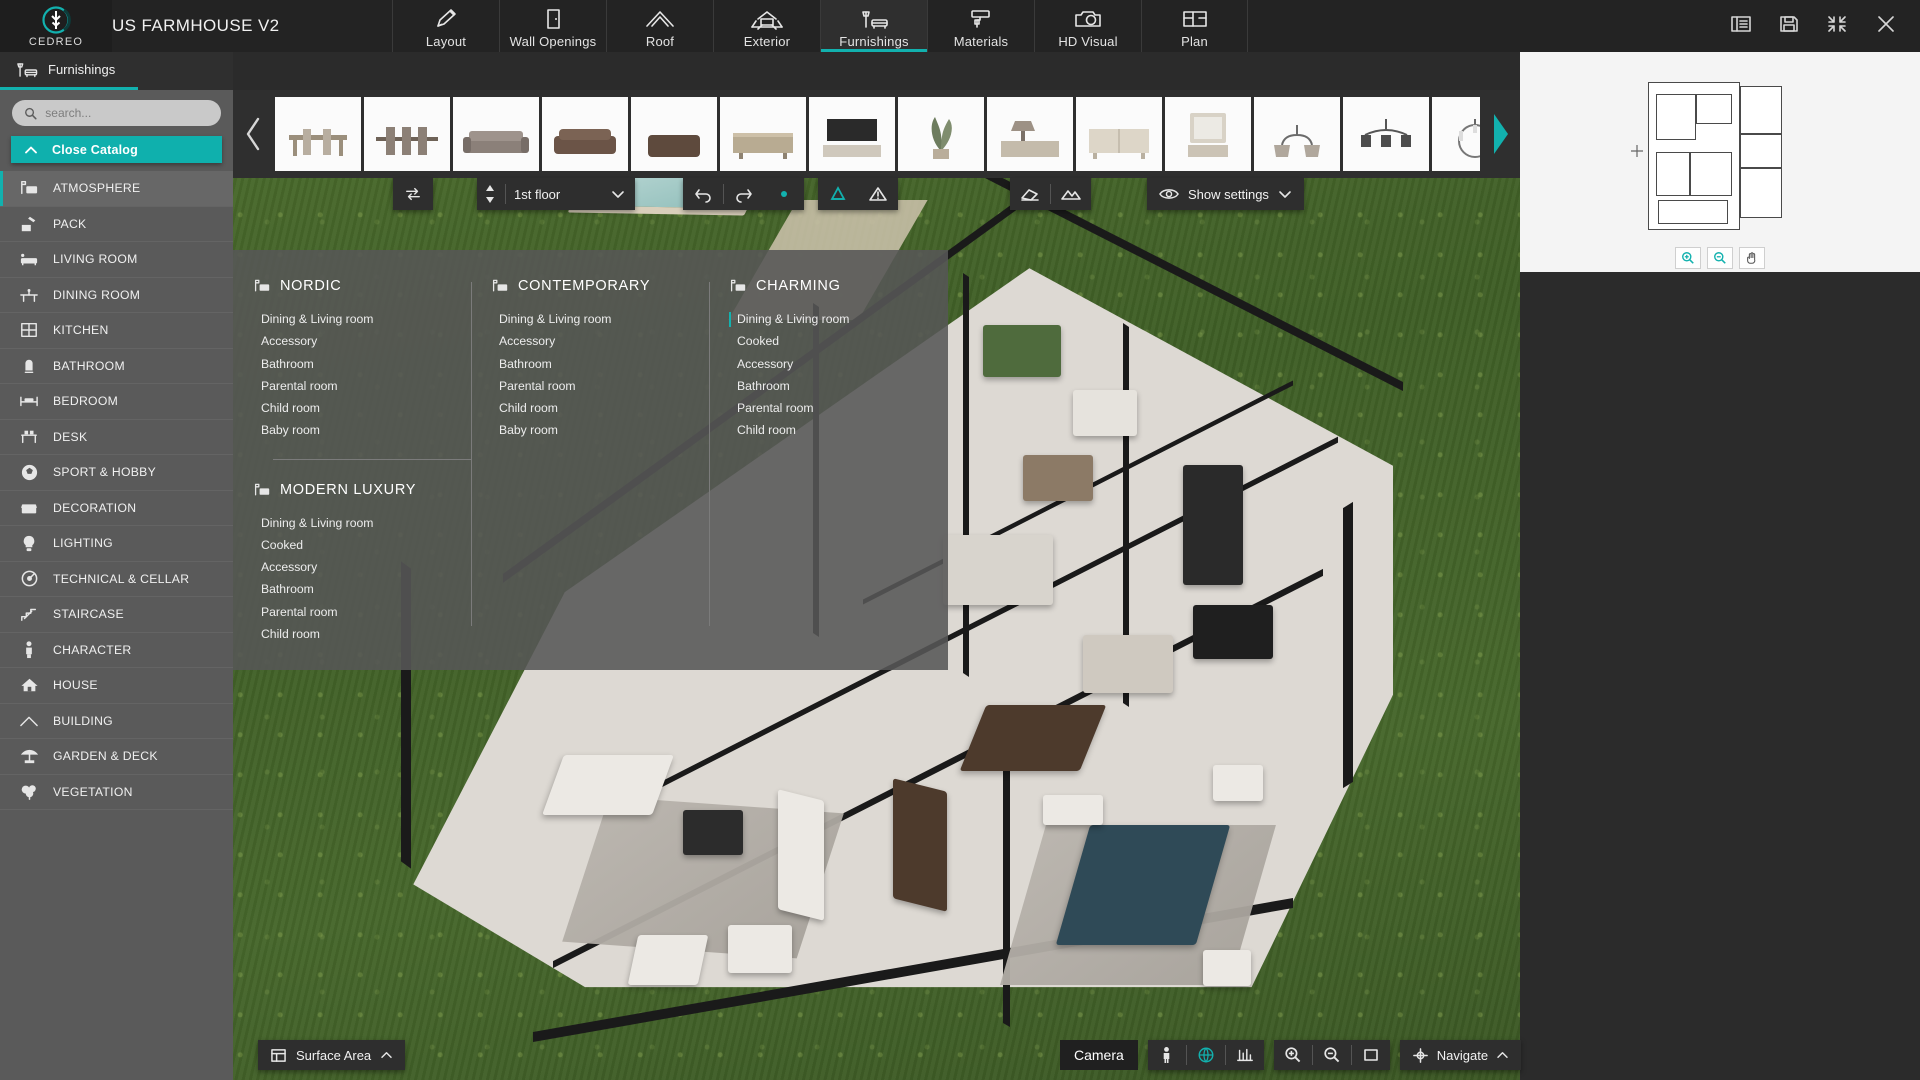 The image size is (1920, 1080). What do you see at coordinates (744, 194) in the screenshot?
I see `redo-button` at bounding box center [744, 194].